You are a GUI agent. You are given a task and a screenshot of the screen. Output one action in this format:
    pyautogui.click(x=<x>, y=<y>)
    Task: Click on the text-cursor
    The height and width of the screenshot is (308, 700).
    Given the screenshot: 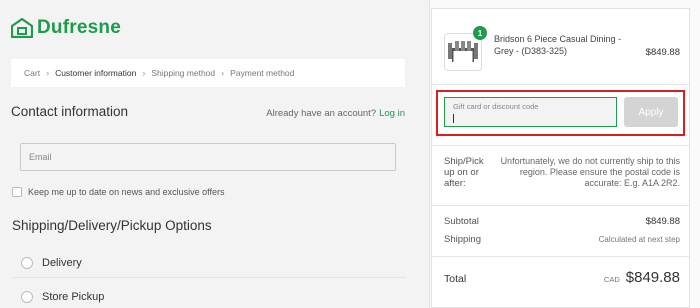 What is the action you would take?
    pyautogui.click(x=453, y=118)
    